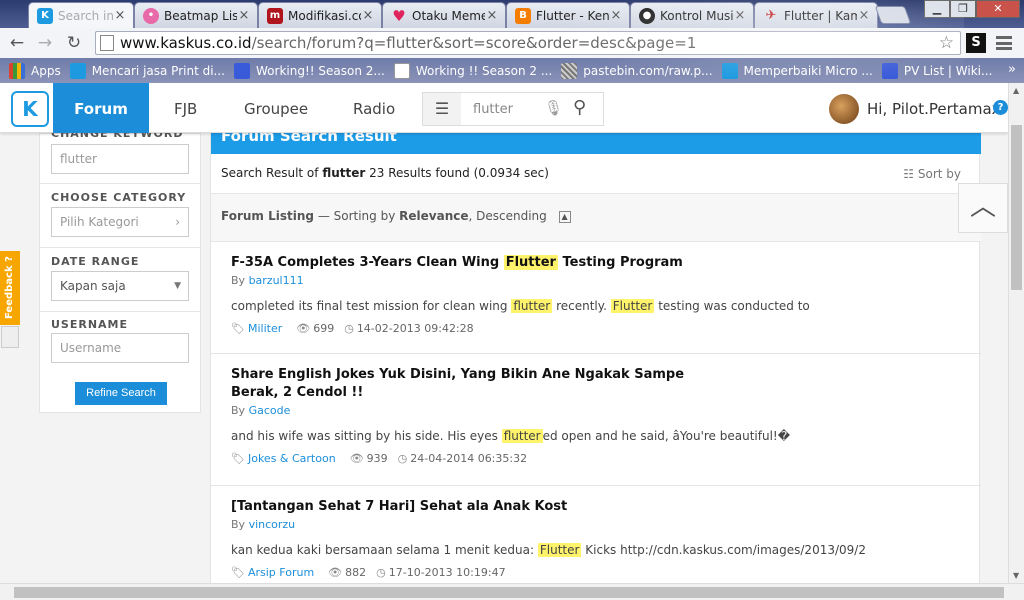 Image resolution: width=1024 pixels, height=600 pixels. I want to click on tab-blogger-flutter: B Flutter - Kenc ×, so click(568, 15).